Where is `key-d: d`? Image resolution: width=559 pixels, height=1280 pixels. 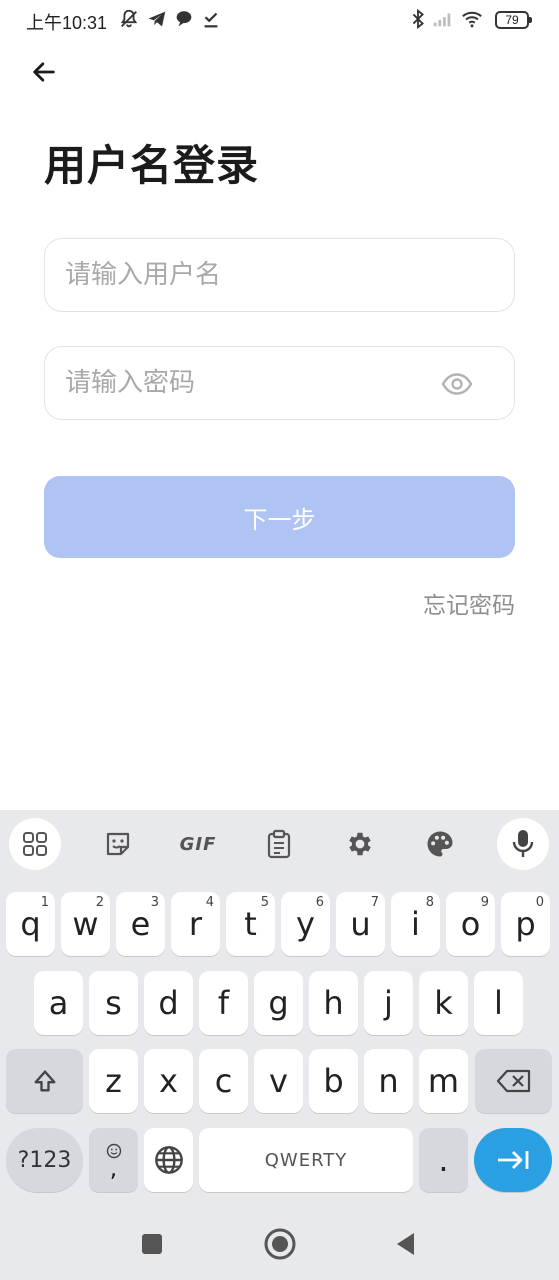 key-d: d is located at coordinates (168, 1003).